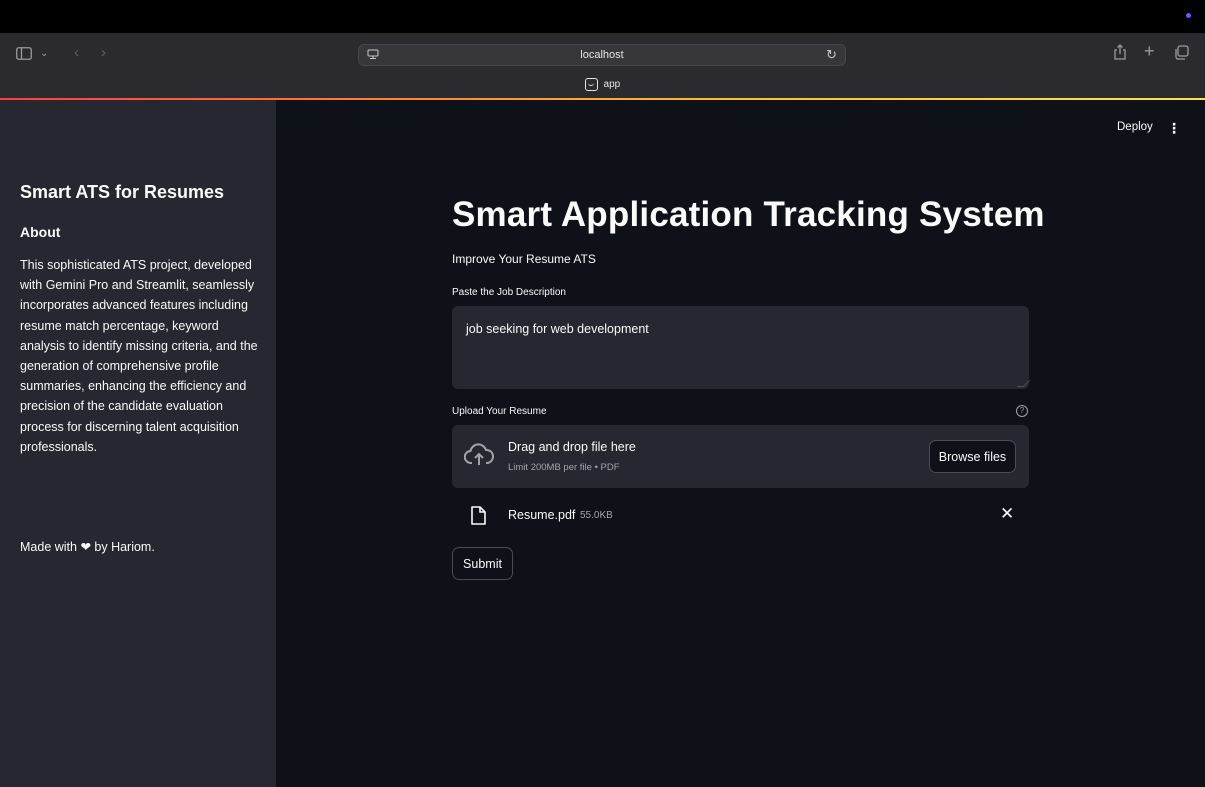 This screenshot has width=1205, height=787. What do you see at coordinates (564, 467) in the screenshot?
I see `dropzone-limit: Limit 200MB per file • PDF` at bounding box center [564, 467].